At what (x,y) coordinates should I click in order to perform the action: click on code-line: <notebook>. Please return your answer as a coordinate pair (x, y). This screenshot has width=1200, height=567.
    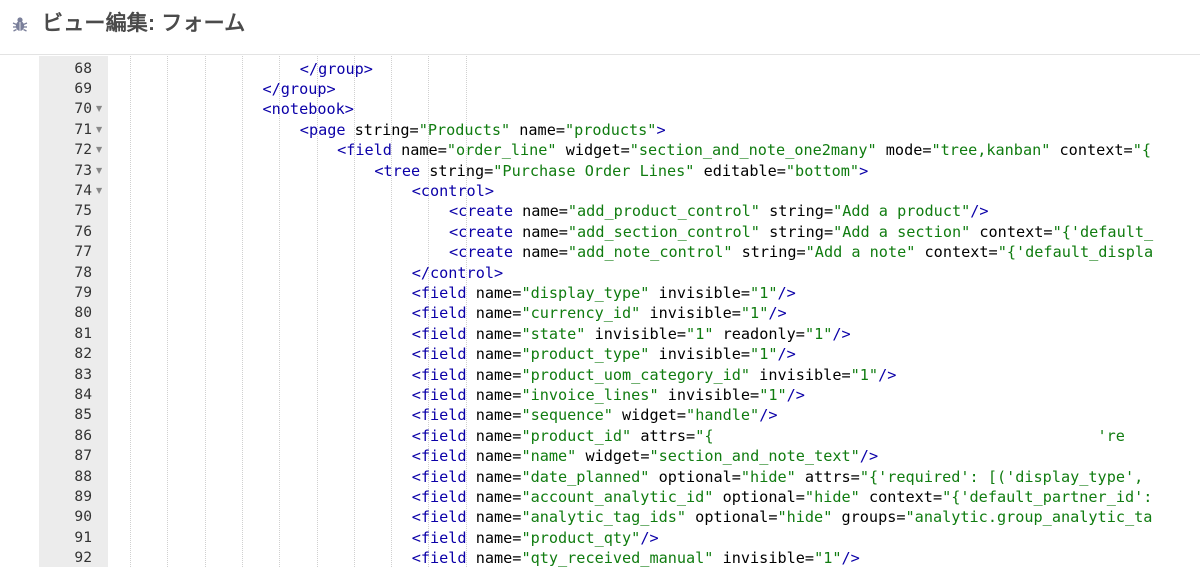
    Looking at the image, I should click on (308, 109).